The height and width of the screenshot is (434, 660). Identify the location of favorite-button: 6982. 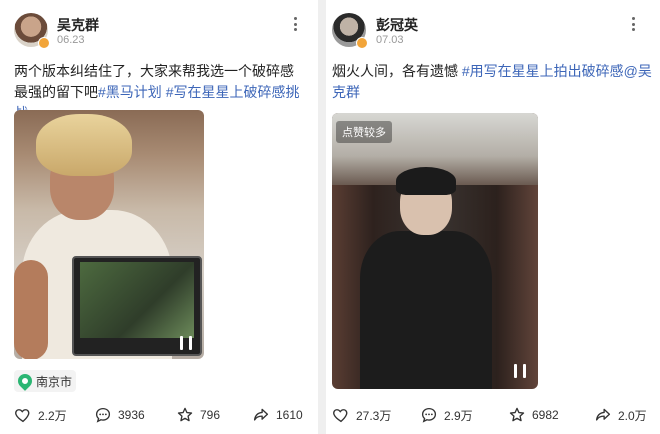
(533, 415).